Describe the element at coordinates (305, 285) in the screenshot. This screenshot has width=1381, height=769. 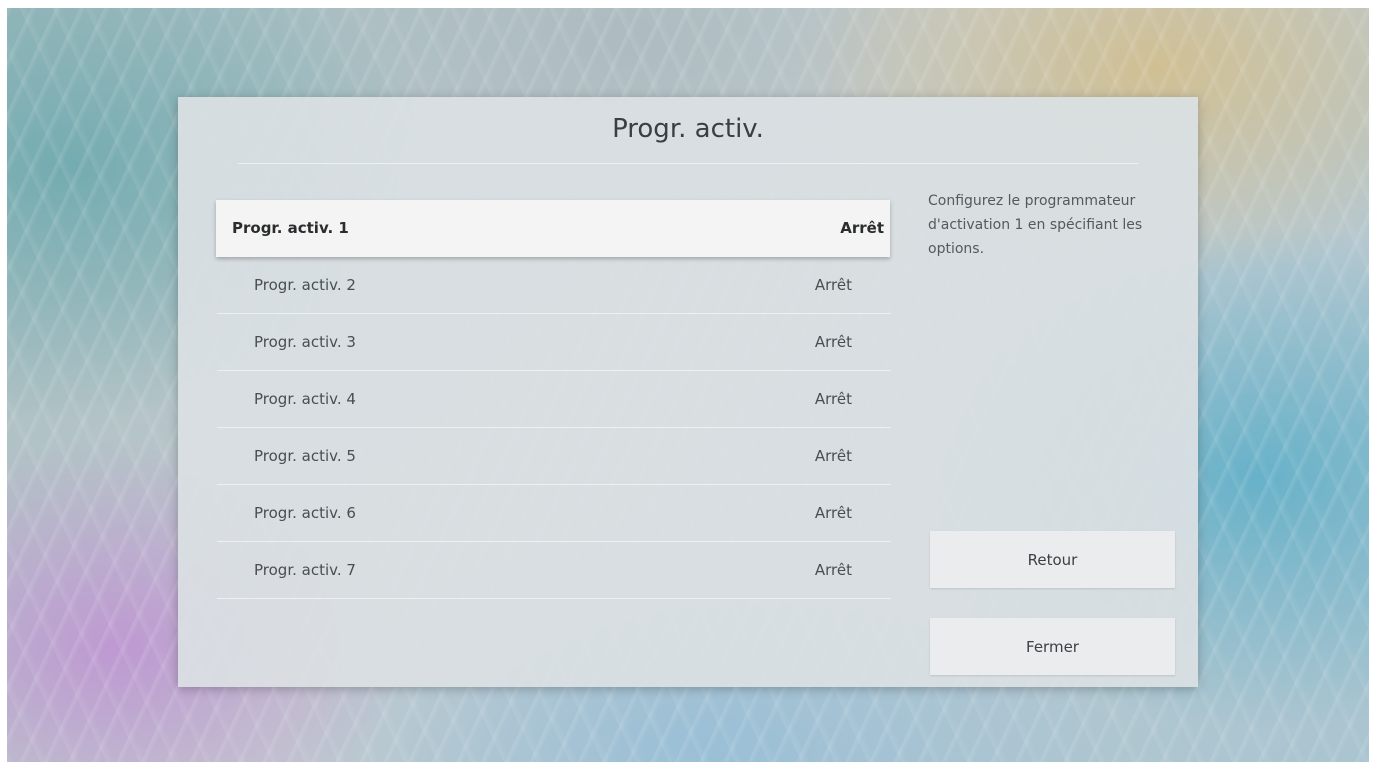
I see `timer-item-label: Progr. activ. 2` at that location.